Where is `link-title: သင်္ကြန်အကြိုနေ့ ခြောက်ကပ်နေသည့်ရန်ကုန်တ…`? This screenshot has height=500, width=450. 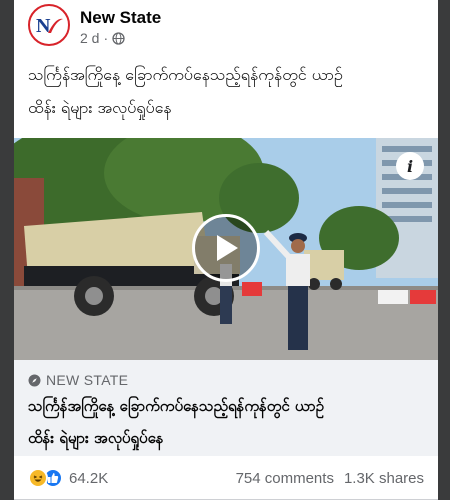
link-title: သင်္ကြန်အကြိုနေ့ ခြောက်ကပ်နေသည့်ရန်ကုန်တ… is located at coordinates (226, 422).